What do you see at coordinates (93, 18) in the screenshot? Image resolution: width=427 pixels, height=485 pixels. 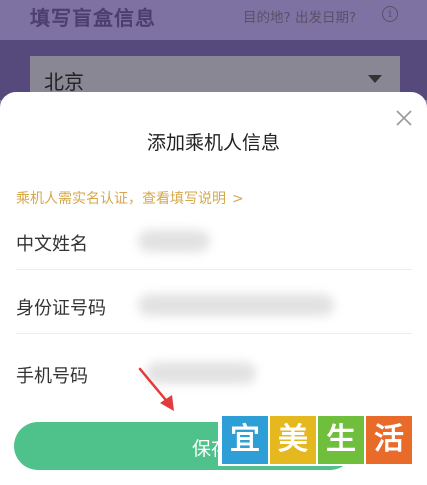 I see `page-title: 填写盲盒信息` at bounding box center [93, 18].